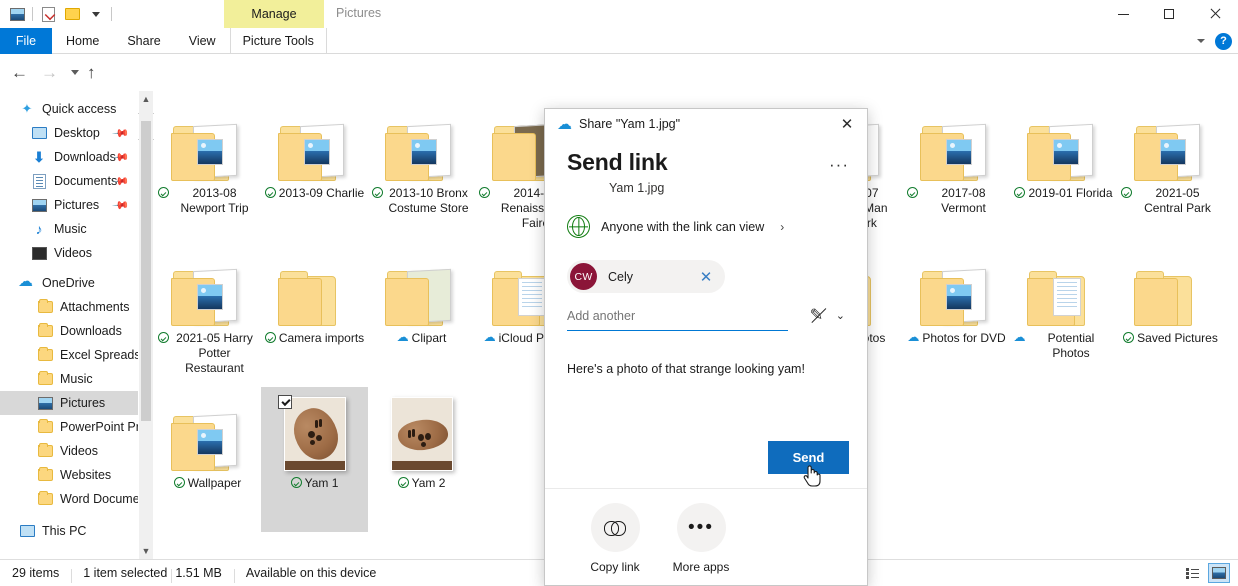 The image size is (1238, 586). Describe the element at coordinates (26, 41) in the screenshot. I see `tab-file: File` at that location.